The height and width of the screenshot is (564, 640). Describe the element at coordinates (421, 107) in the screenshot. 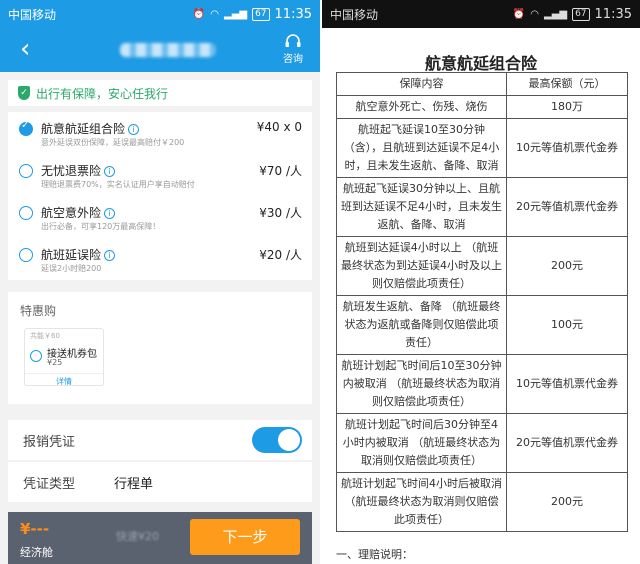

I see `coverage-item: 航空意外死亡、伤残、烧伤` at that location.